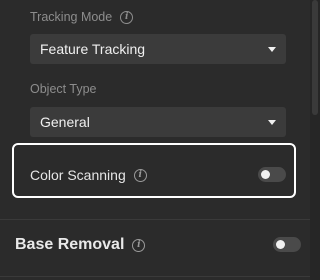 The height and width of the screenshot is (280, 320). I want to click on object-type-label: Object Type, so click(63, 89).